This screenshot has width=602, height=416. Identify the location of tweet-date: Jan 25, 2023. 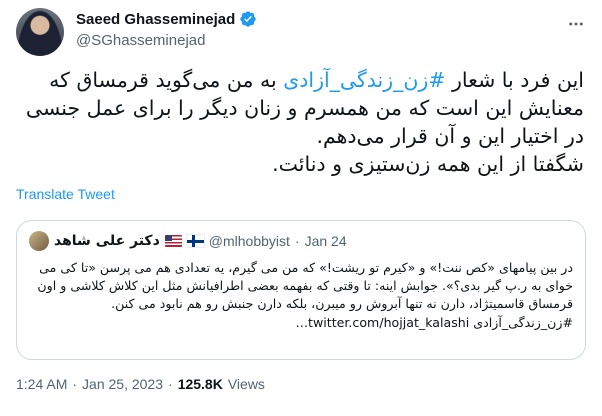
(122, 384).